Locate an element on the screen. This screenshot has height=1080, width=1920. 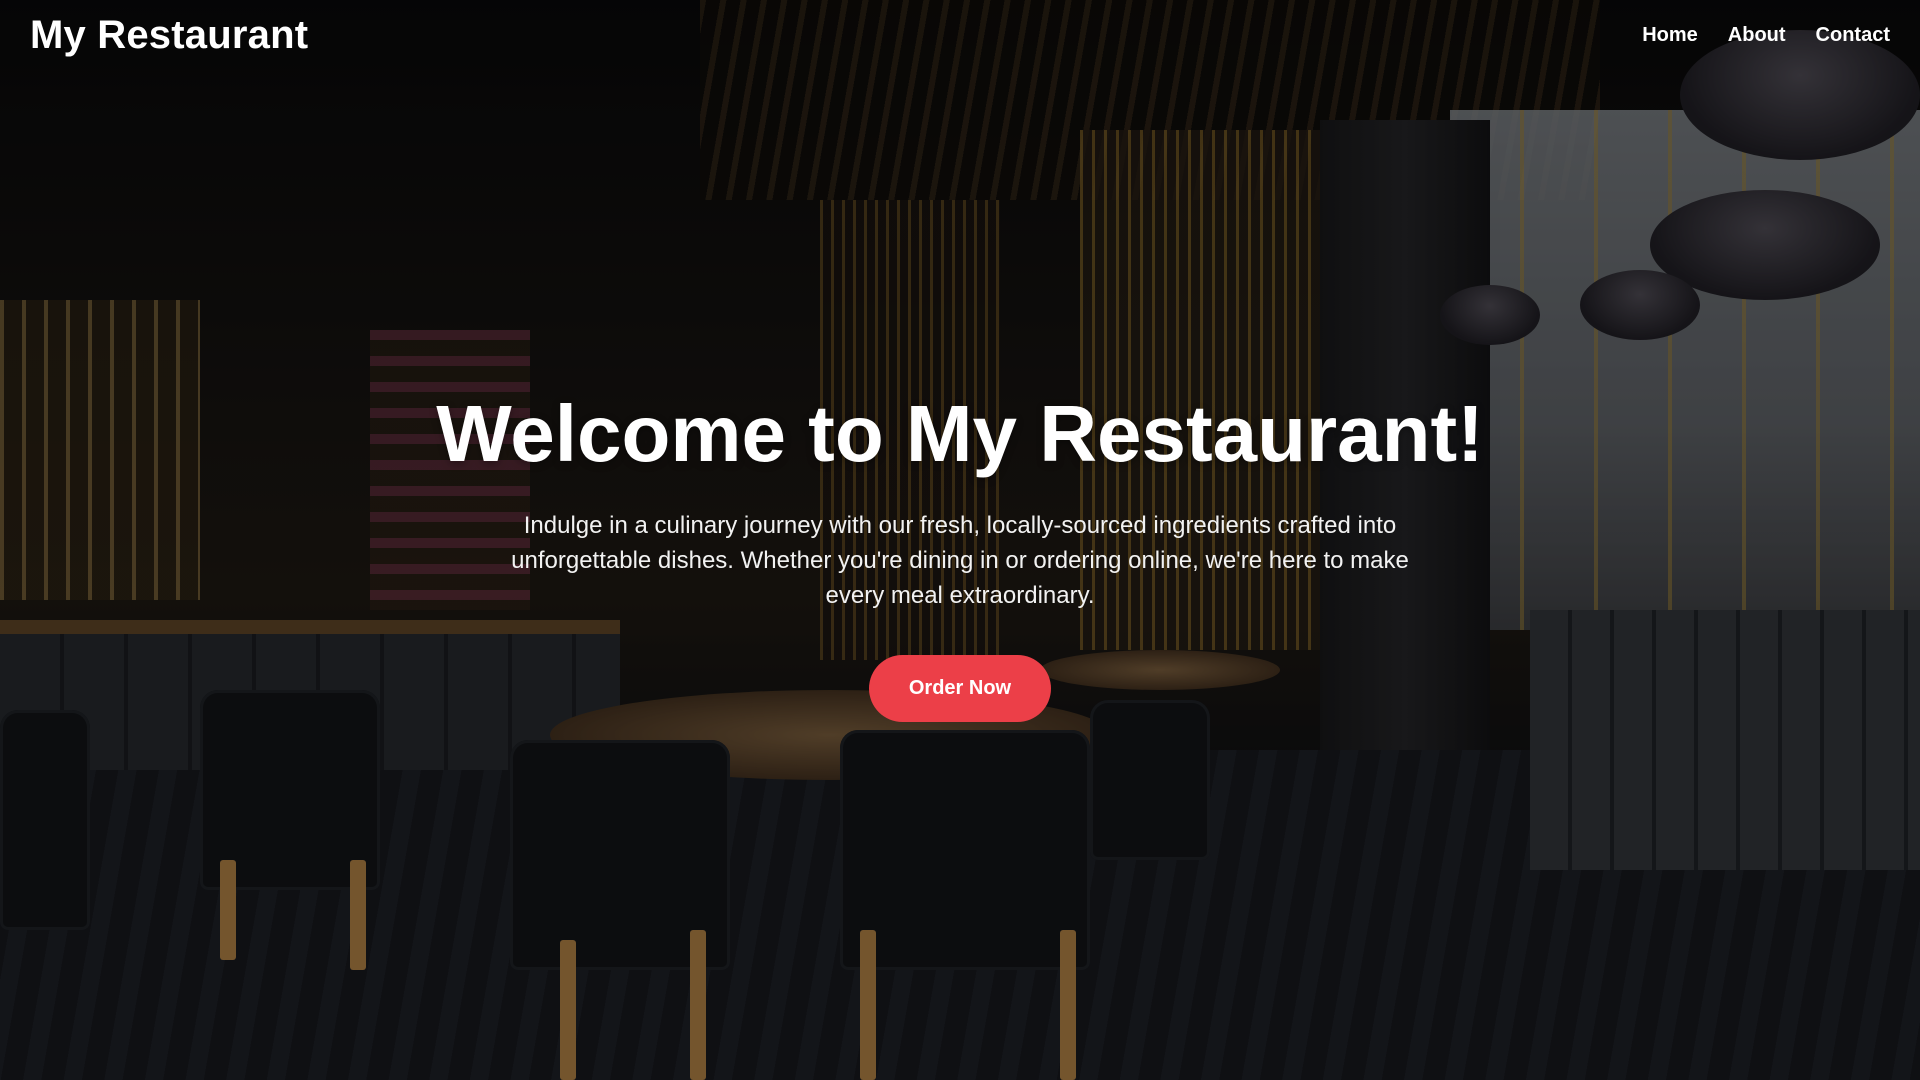
nav-link-contact: Contact is located at coordinates (1853, 35).